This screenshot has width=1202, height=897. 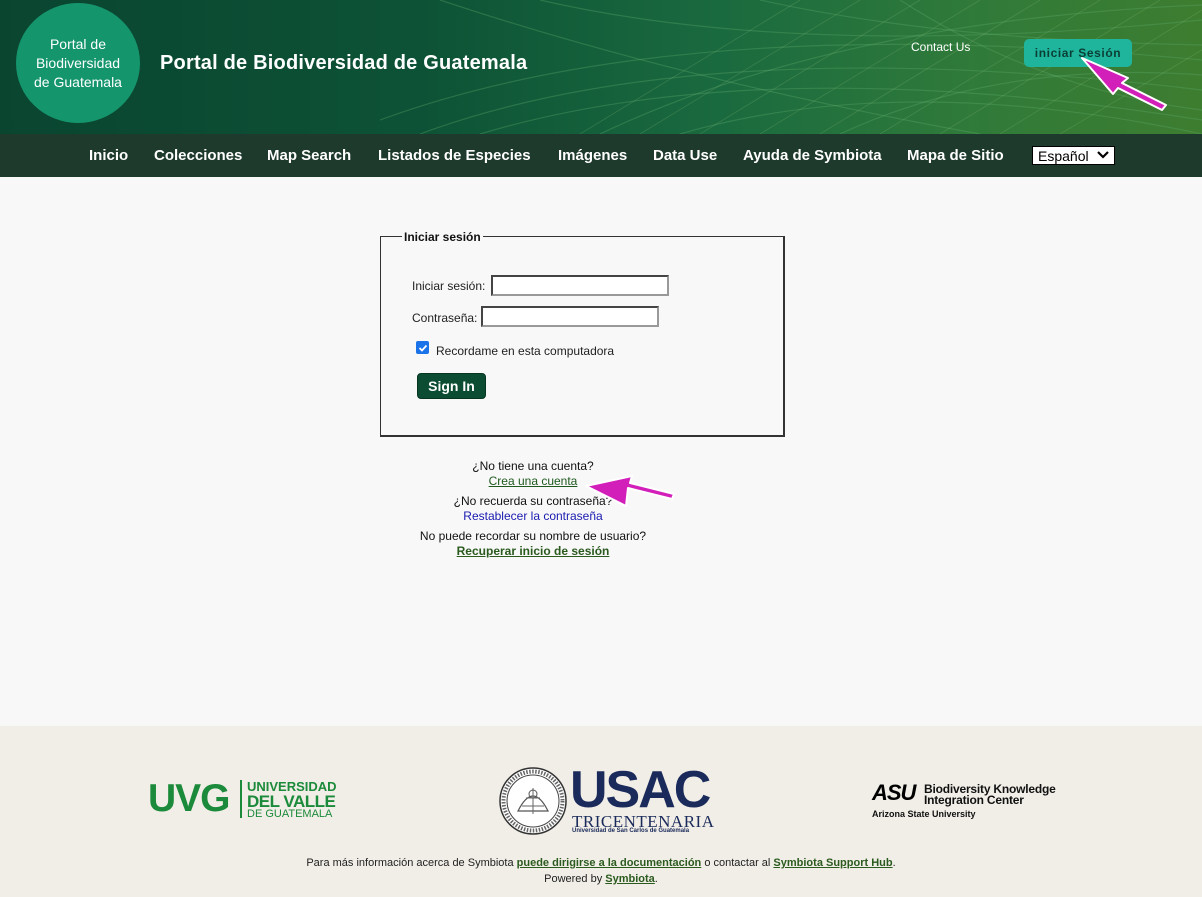 What do you see at coordinates (309, 155) in the screenshot?
I see `nav-item-map-search: Map Search` at bounding box center [309, 155].